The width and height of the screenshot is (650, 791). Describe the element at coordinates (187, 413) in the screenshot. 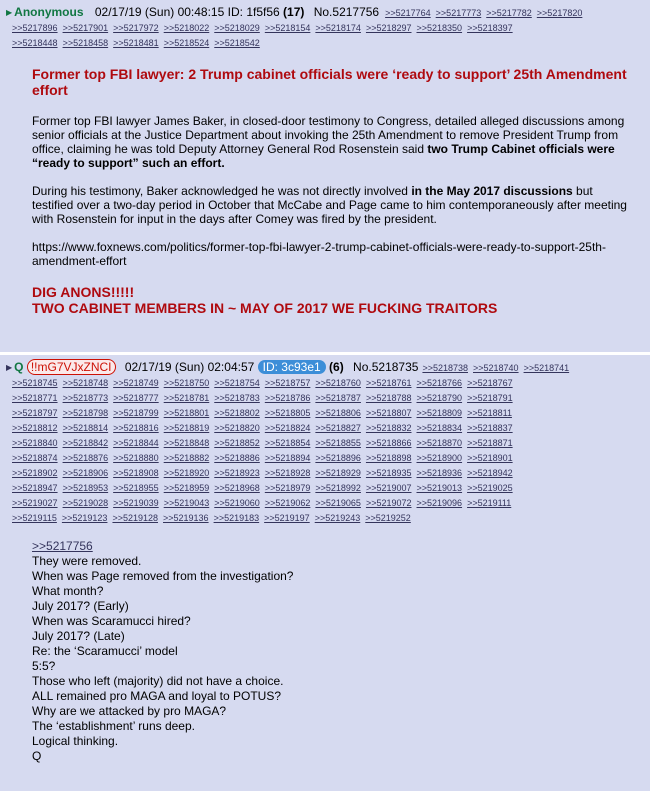

I see `backlink: >>5218801` at that location.